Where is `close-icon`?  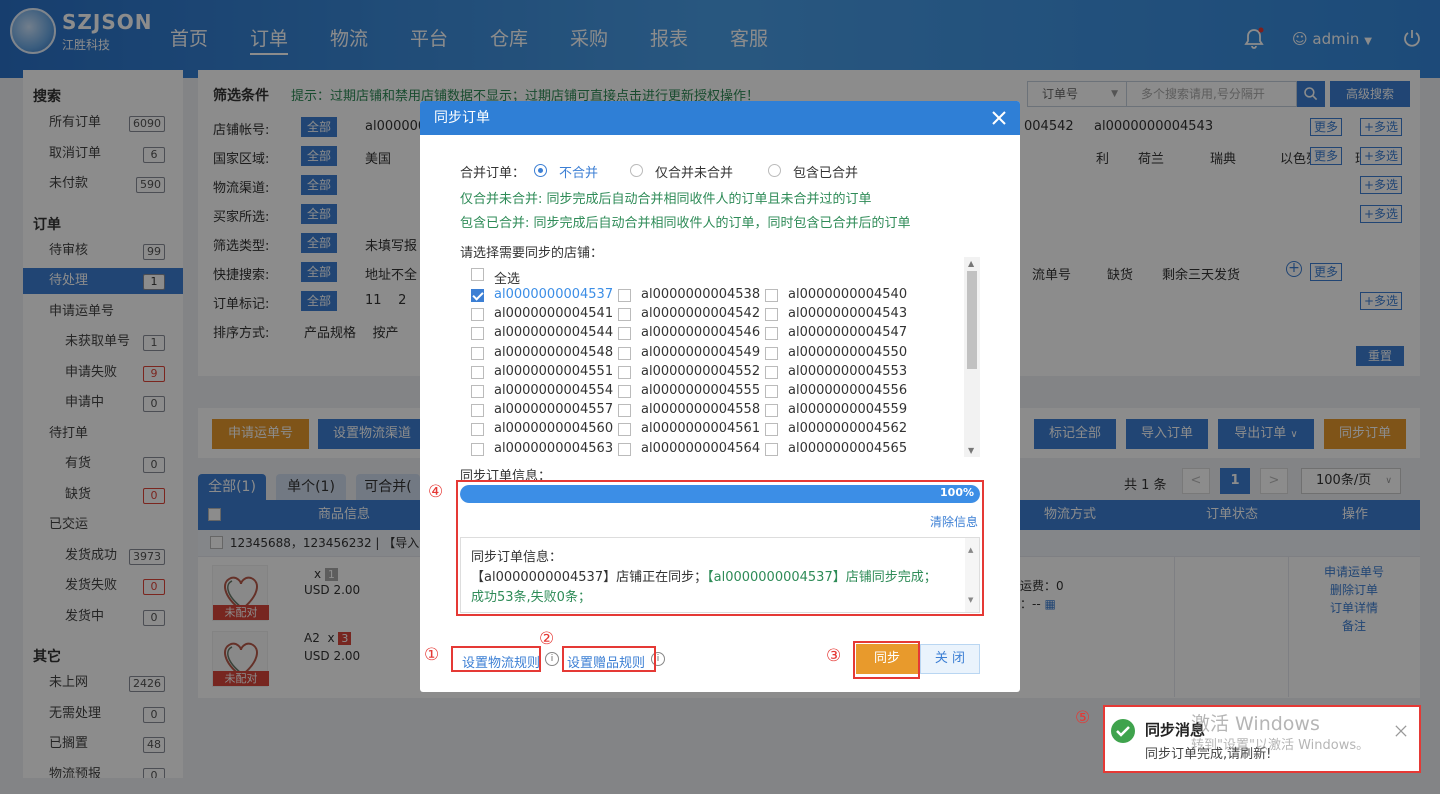 close-icon is located at coordinates (999, 118).